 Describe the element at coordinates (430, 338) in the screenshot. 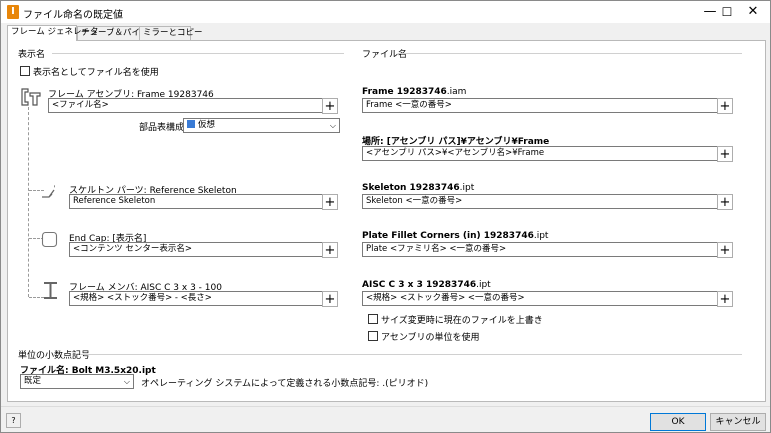

I see `use-assembly-units-label: アセンブリの単位を使用` at that location.